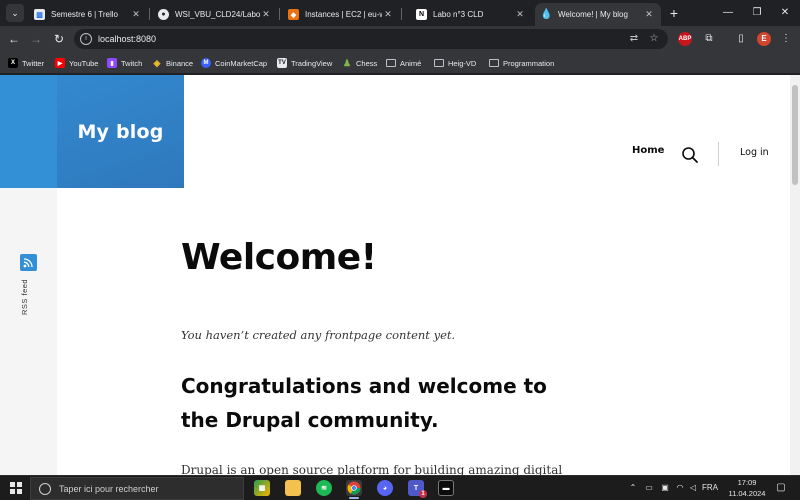 The image size is (800, 500). What do you see at coordinates (654, 39) in the screenshot?
I see `bookmark-star-icon: ☆` at bounding box center [654, 39].